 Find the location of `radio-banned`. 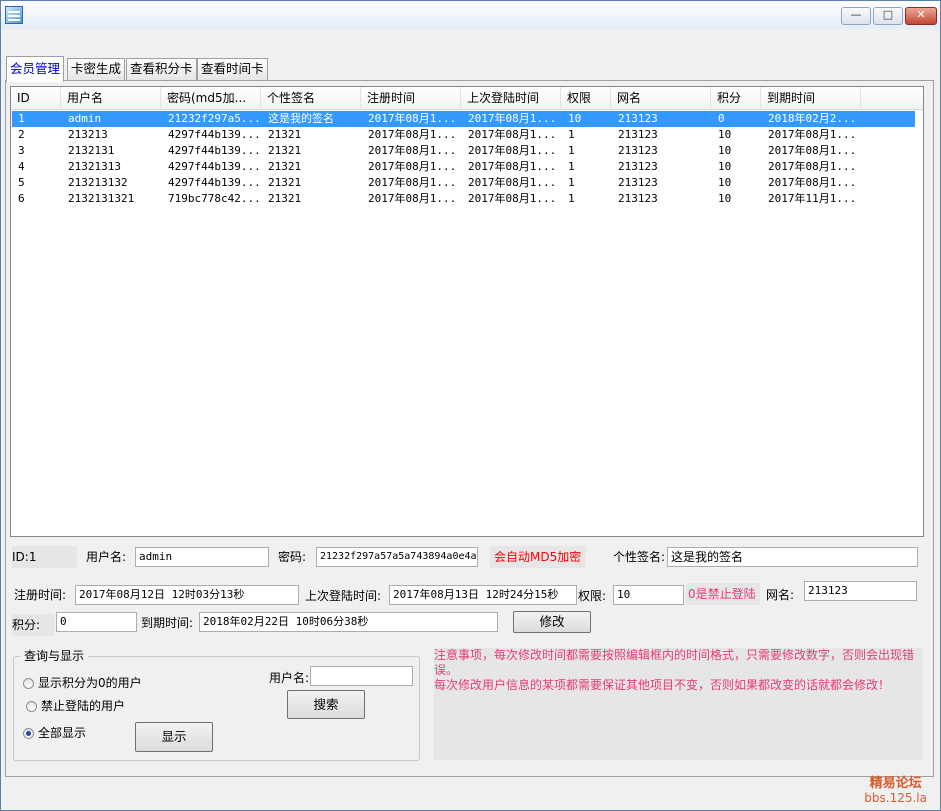

radio-banned is located at coordinates (31, 706).